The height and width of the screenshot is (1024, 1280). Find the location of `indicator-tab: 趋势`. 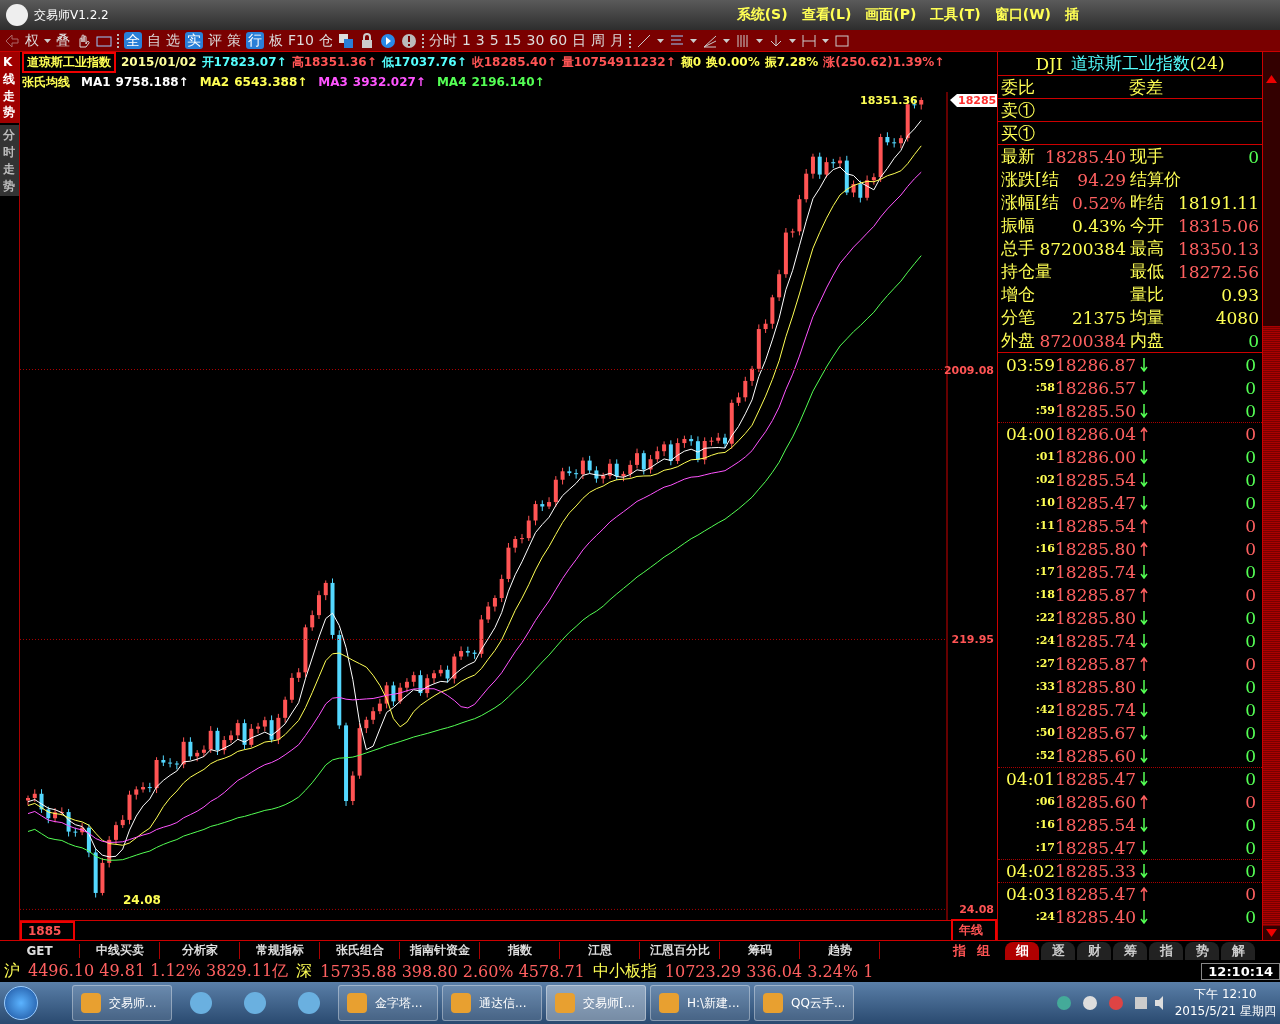

indicator-tab: 趋势 is located at coordinates (840, 950).